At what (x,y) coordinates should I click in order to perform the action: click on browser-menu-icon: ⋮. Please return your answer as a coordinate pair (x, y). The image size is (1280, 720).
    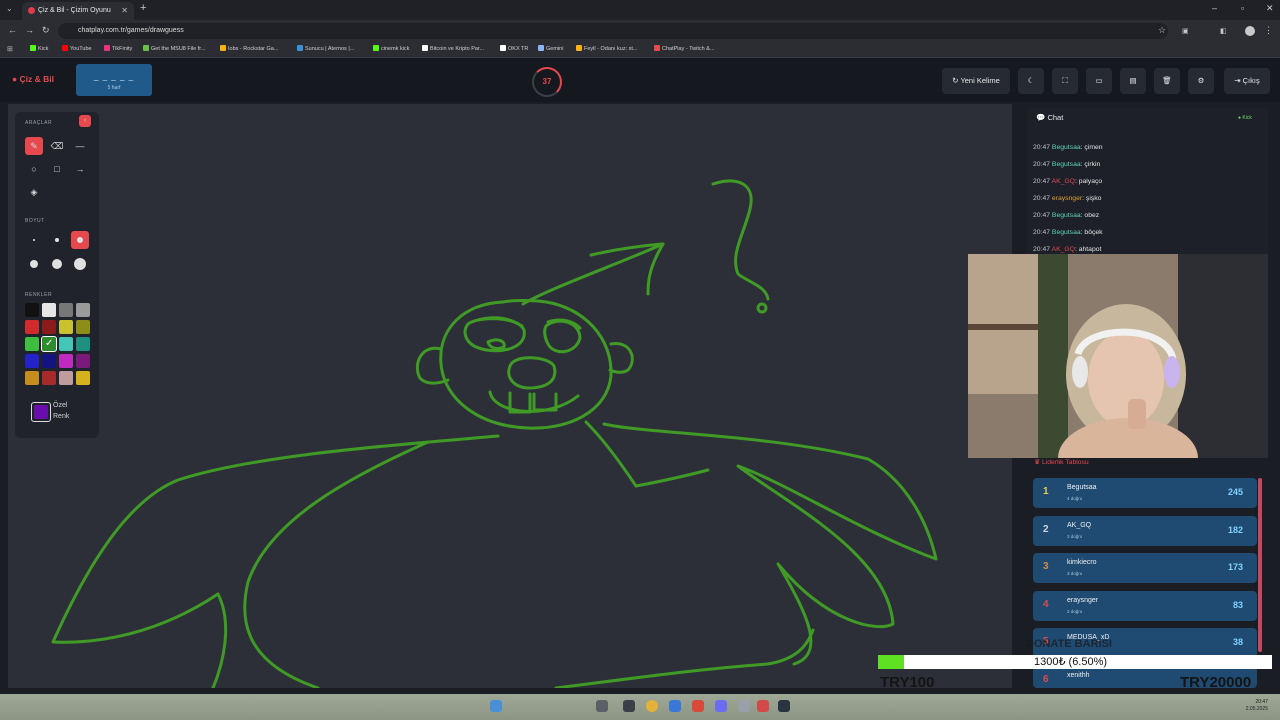
    Looking at the image, I should click on (1268, 30).